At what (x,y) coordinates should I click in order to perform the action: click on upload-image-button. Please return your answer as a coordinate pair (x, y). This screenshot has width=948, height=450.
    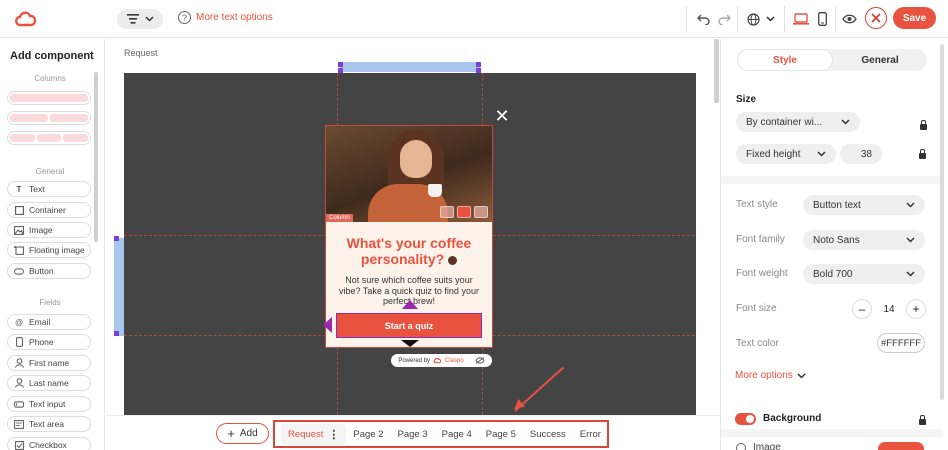
    Looking at the image, I should click on (901, 446).